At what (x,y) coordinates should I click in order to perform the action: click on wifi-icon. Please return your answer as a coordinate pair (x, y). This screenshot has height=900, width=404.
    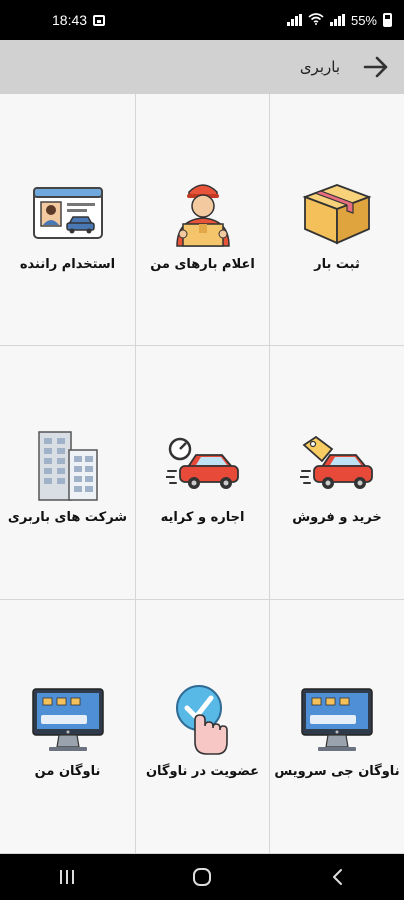
    Looking at the image, I should click on (316, 20).